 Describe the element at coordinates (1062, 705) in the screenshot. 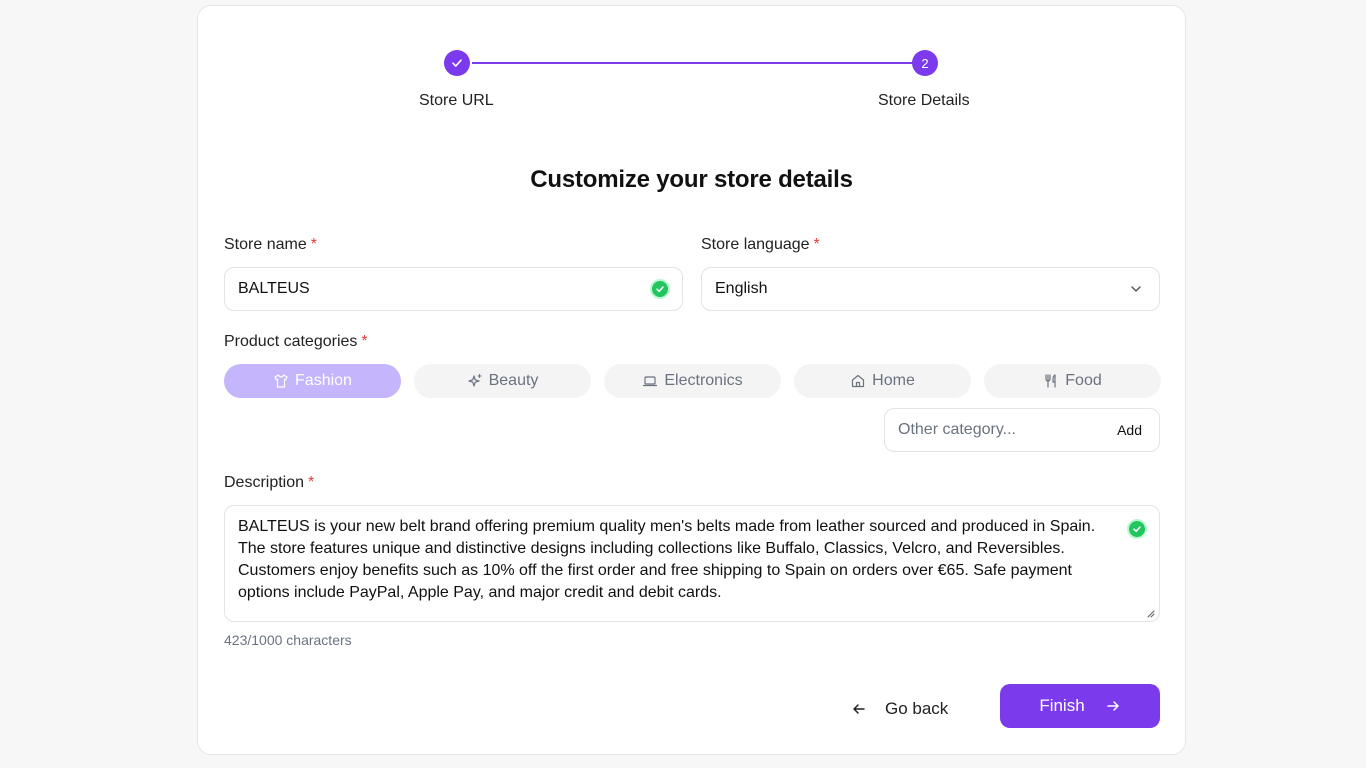

I see `finish-label: Finish` at that location.